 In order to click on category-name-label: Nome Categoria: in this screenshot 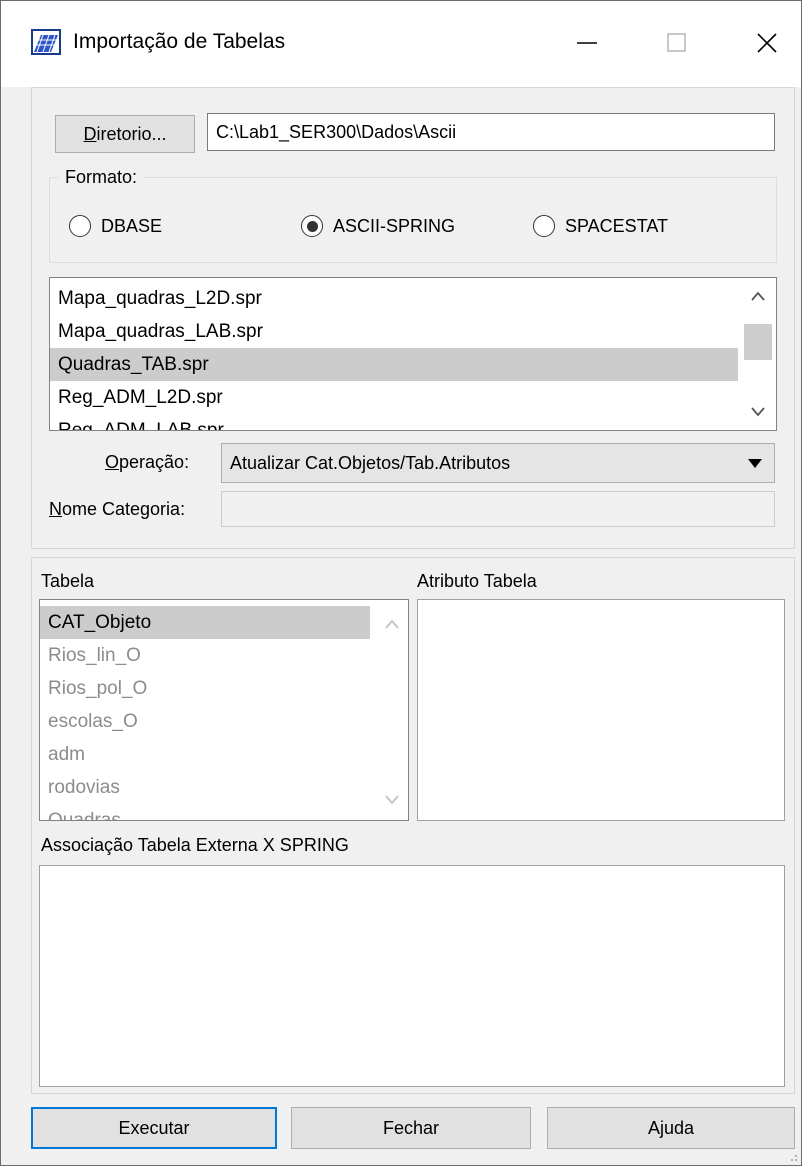, I will do `click(117, 509)`.